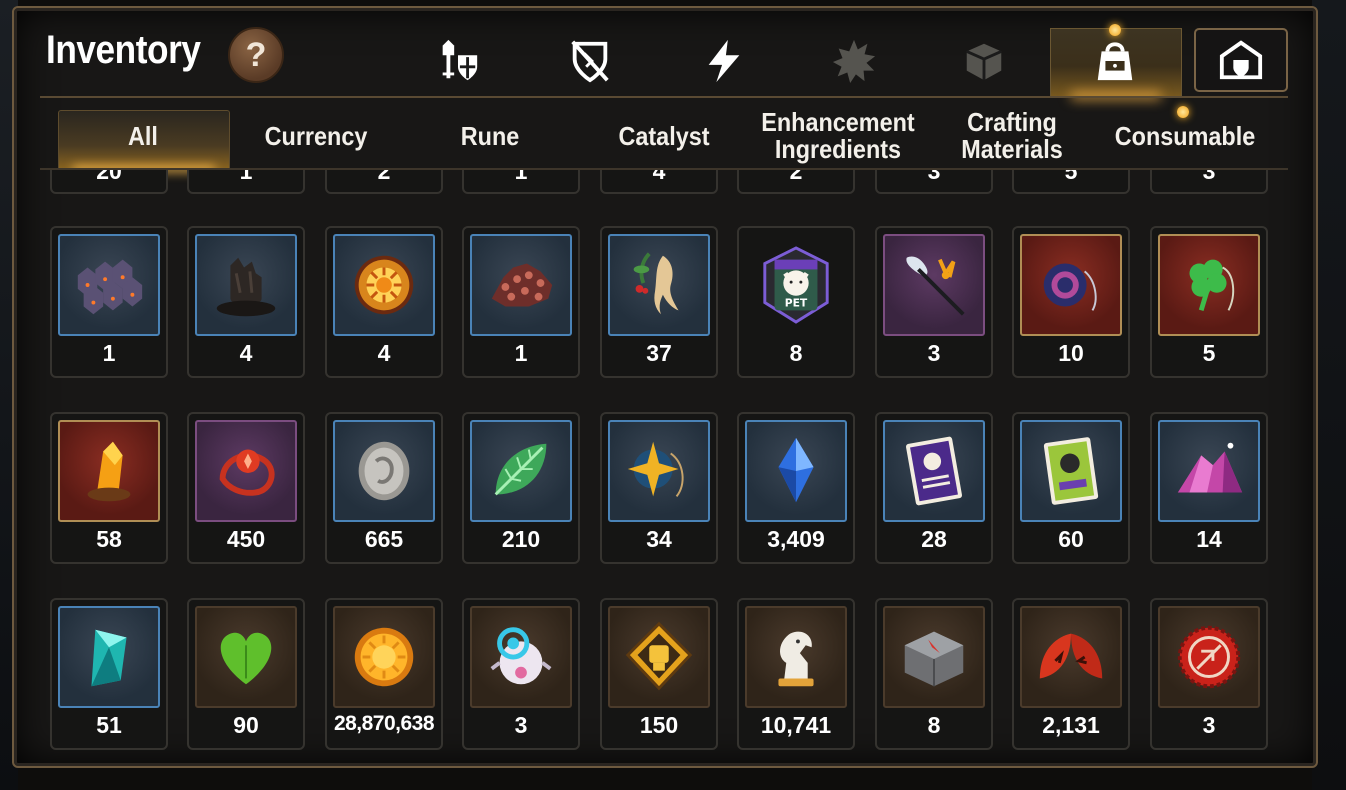 This screenshot has width=1346, height=790. What do you see at coordinates (246, 674) in the screenshot?
I see `item-cell: 90` at bounding box center [246, 674].